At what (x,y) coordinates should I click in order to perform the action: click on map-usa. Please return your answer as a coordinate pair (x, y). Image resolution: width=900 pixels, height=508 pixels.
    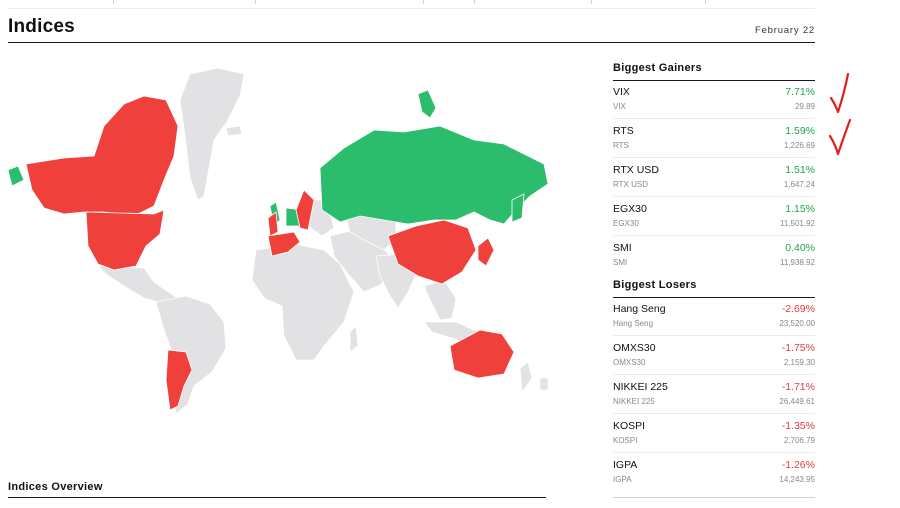
    Looking at the image, I should click on (125, 240).